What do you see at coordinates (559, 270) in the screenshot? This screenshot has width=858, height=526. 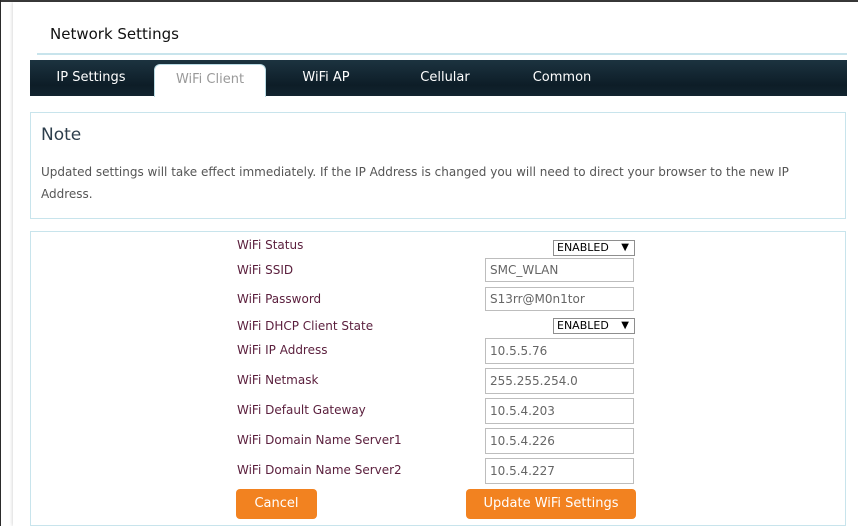 I see `wifi-ssid-input` at bounding box center [559, 270].